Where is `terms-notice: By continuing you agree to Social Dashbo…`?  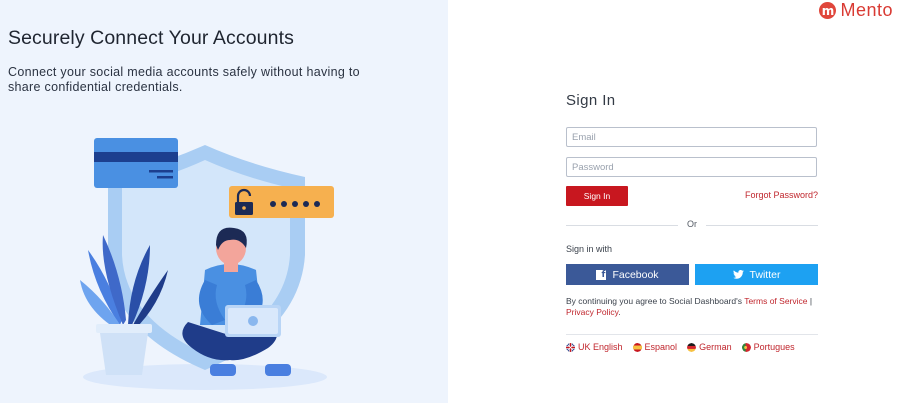
terms-notice: By continuing you agree to Social Dashbo… is located at coordinates (694, 307).